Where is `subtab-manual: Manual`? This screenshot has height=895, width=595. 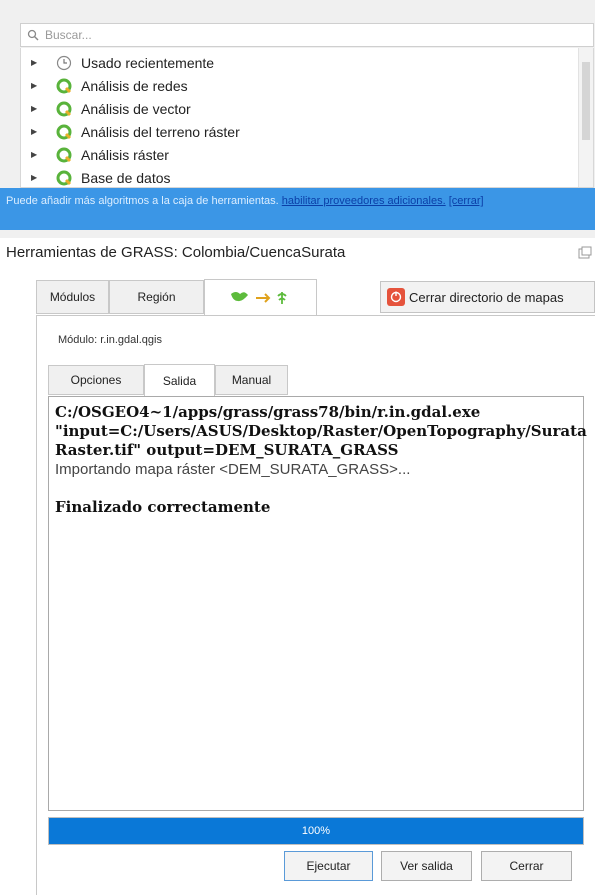
subtab-manual: Manual is located at coordinates (251, 380).